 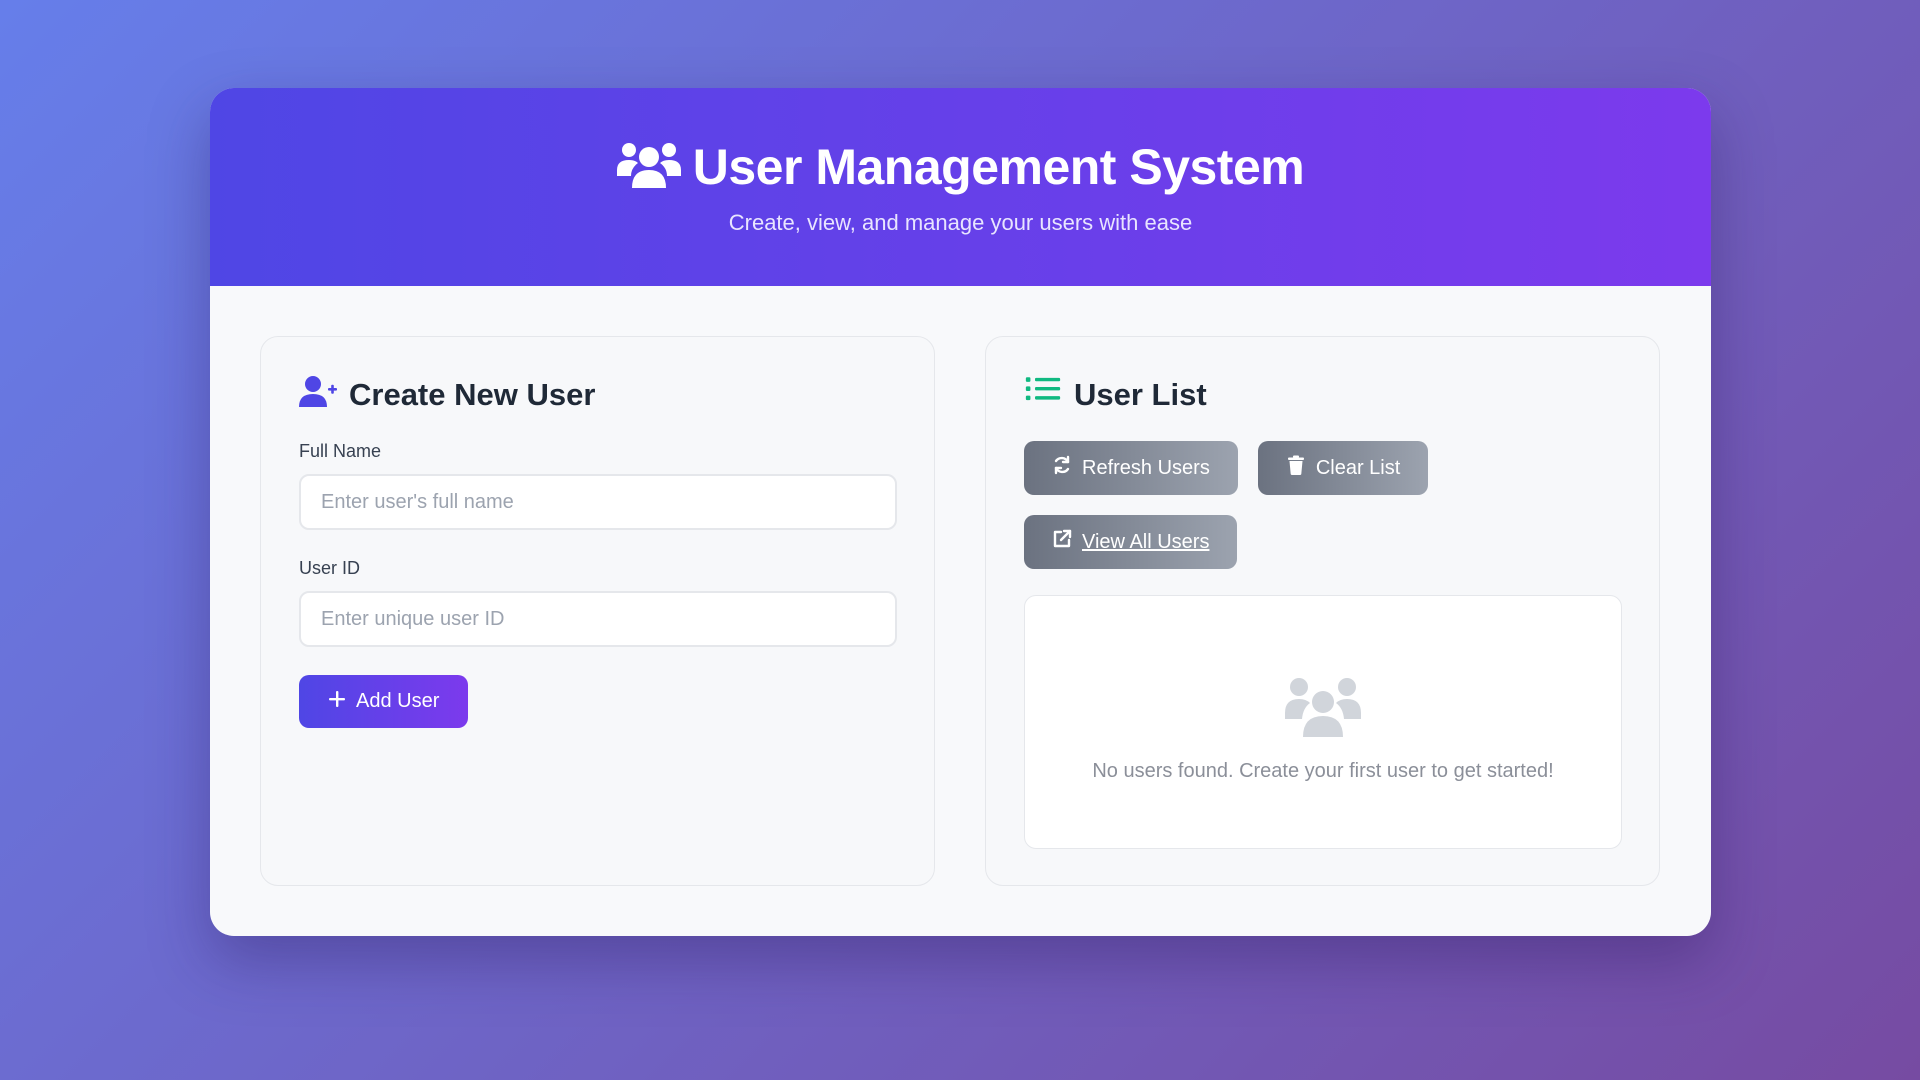 What do you see at coordinates (598, 502) in the screenshot?
I see `full-name-input` at bounding box center [598, 502].